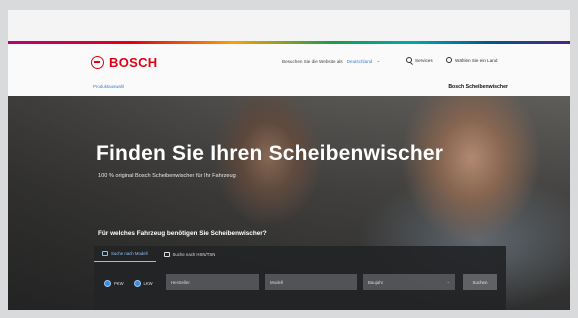 Image resolution: width=578 pixels, height=318 pixels. Describe the element at coordinates (212, 282) in the screenshot. I see `manufacturer-select: Hersteller` at that location.